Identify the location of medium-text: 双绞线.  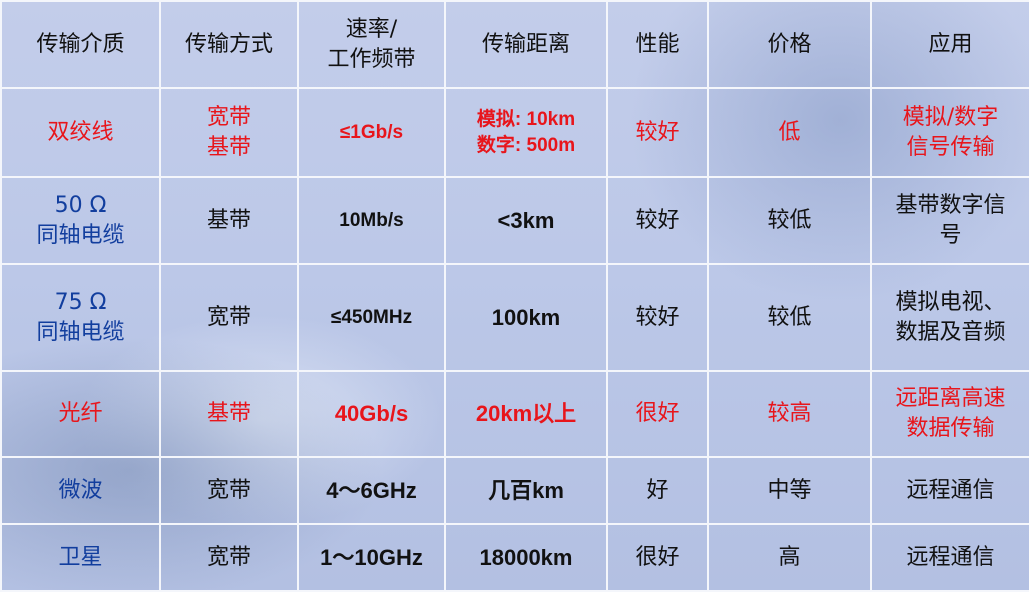
(80, 132).